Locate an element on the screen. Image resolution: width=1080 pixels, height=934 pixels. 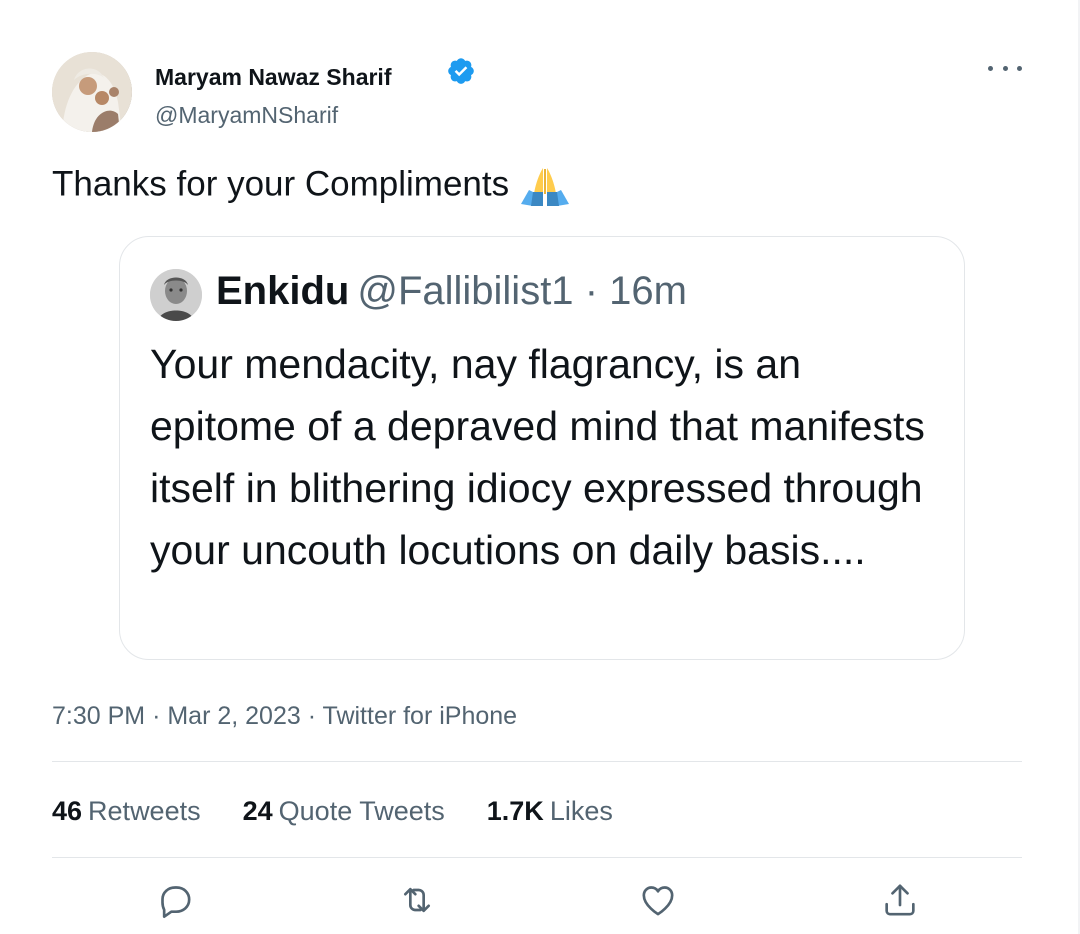
likes-stat: 1.7K Likes is located at coordinates (550, 811).